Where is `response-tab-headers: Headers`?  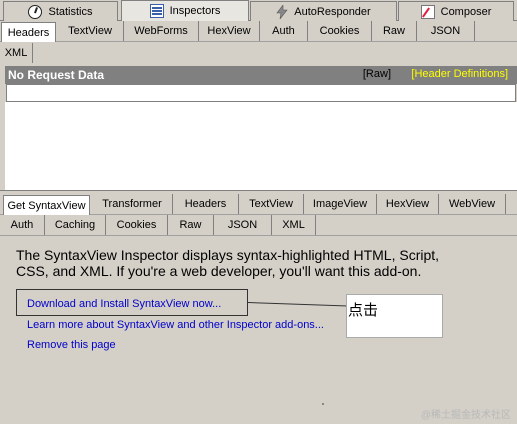
response-tab-headers: Headers is located at coordinates (206, 204).